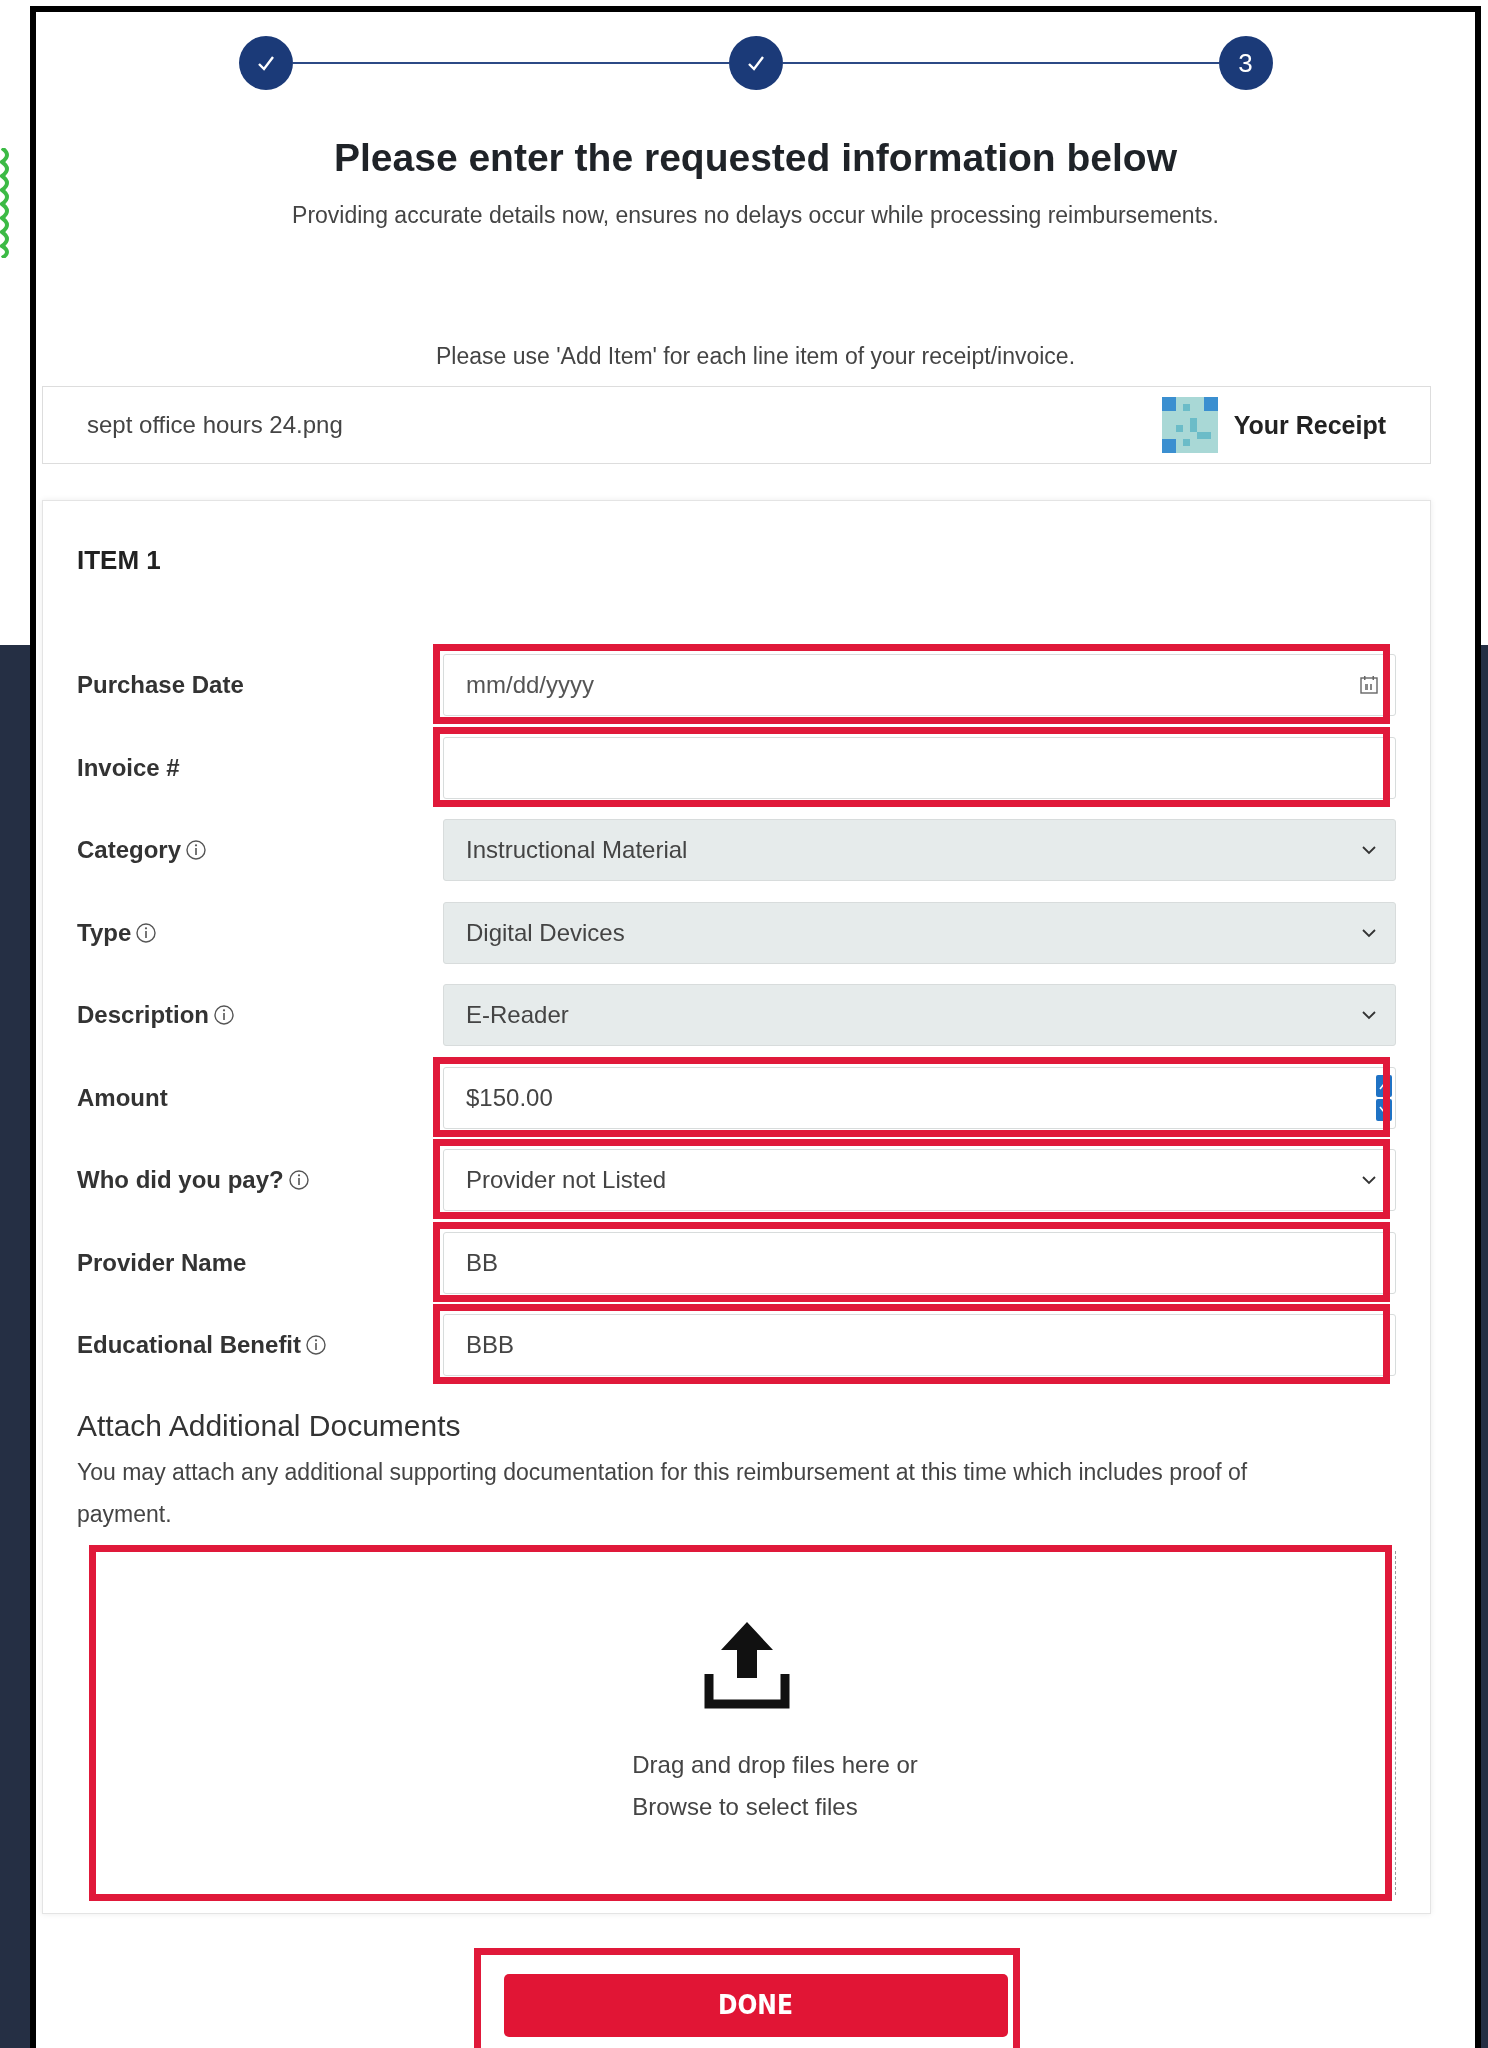 The image size is (1488, 2048). Describe the element at coordinates (919, 767) in the screenshot. I see `text-field` at that location.